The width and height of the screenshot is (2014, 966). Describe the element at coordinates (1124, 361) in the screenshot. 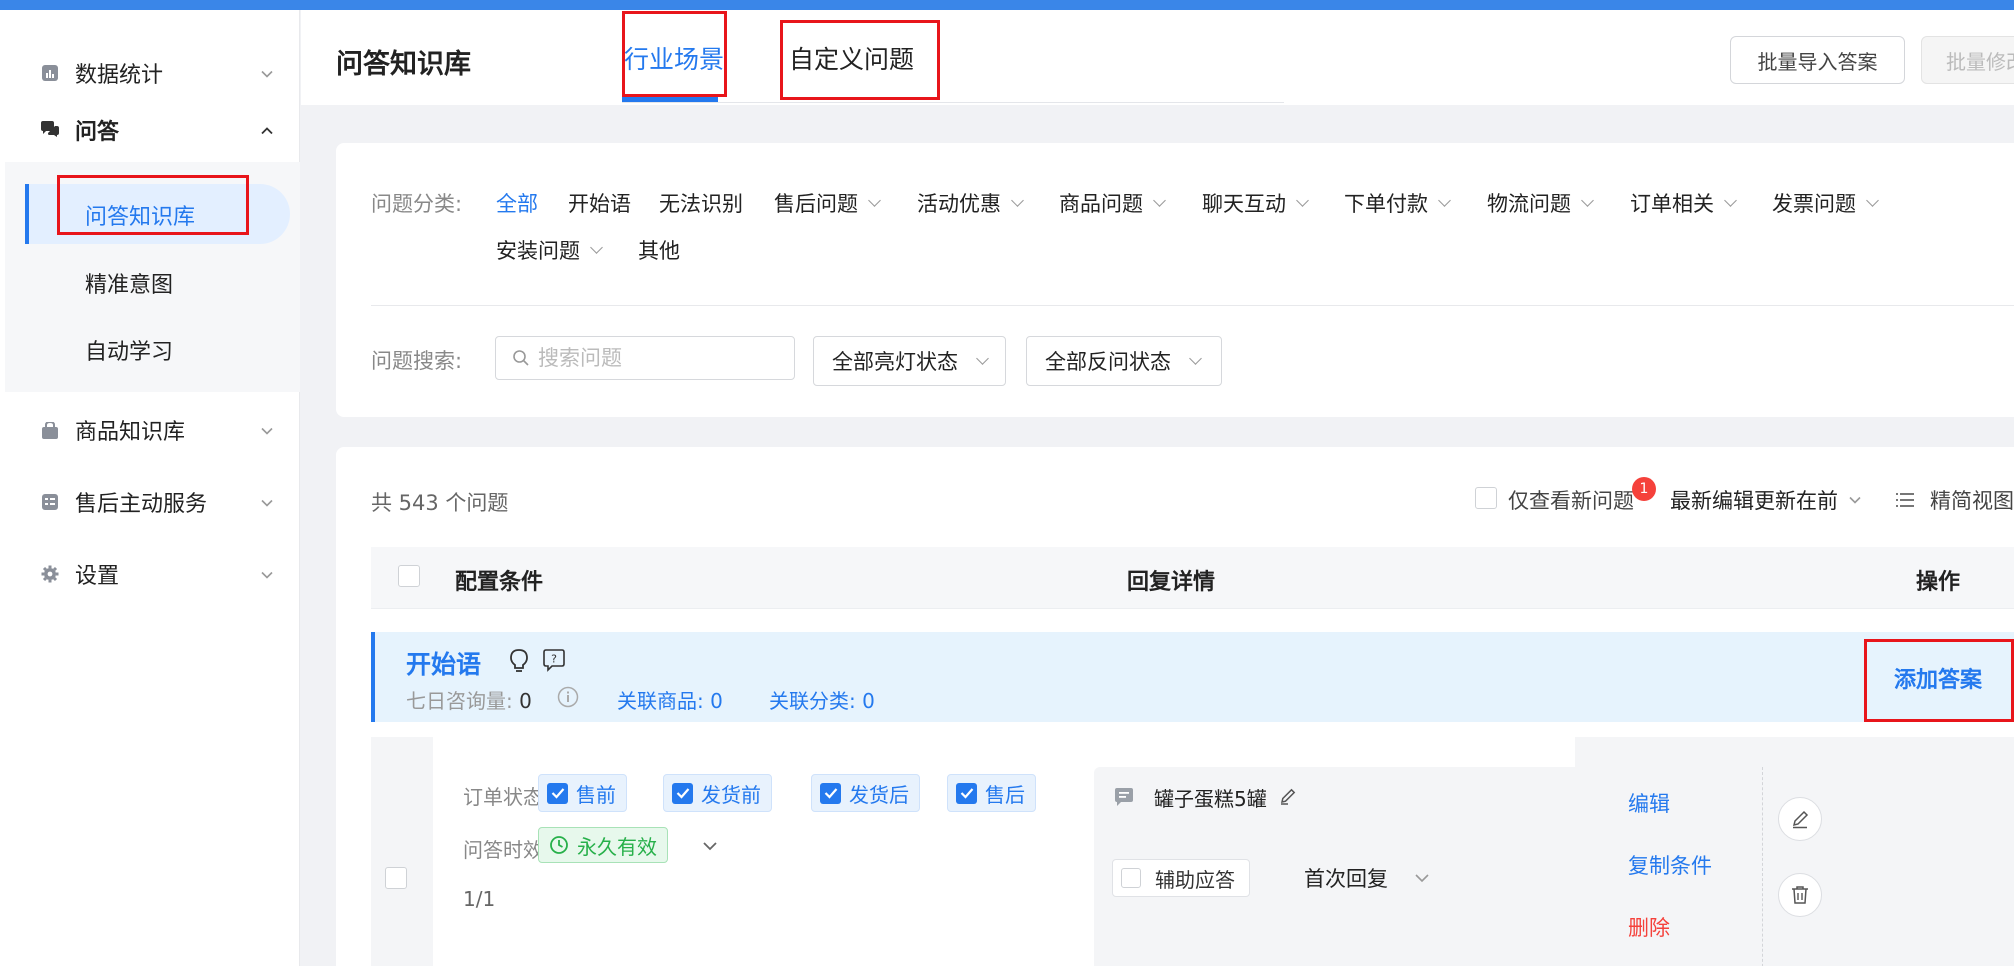

I see `reverse-question-status-select: 全部反问状态` at that location.